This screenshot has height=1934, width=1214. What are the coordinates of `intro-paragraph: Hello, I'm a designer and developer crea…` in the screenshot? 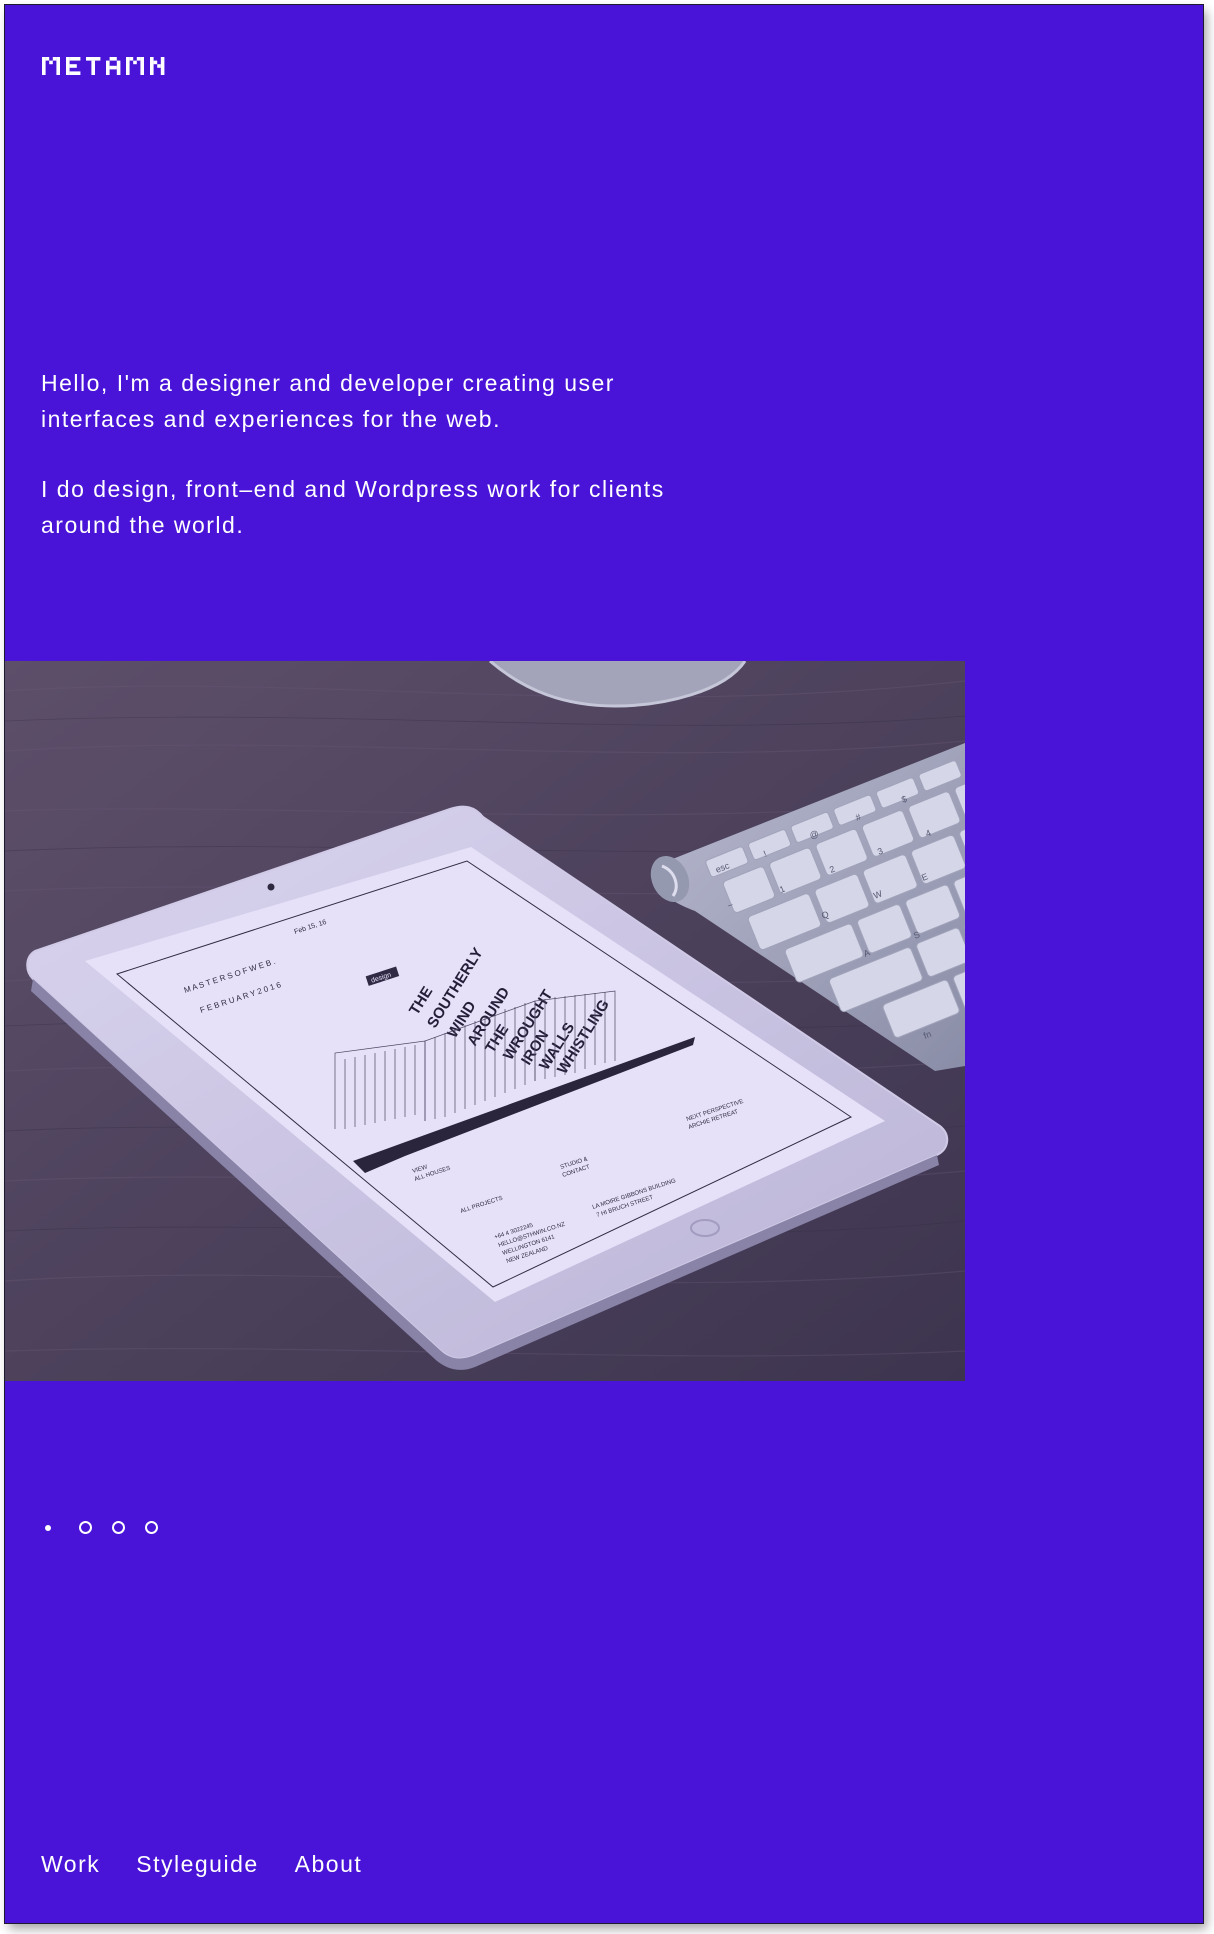 It's located at (328, 401).